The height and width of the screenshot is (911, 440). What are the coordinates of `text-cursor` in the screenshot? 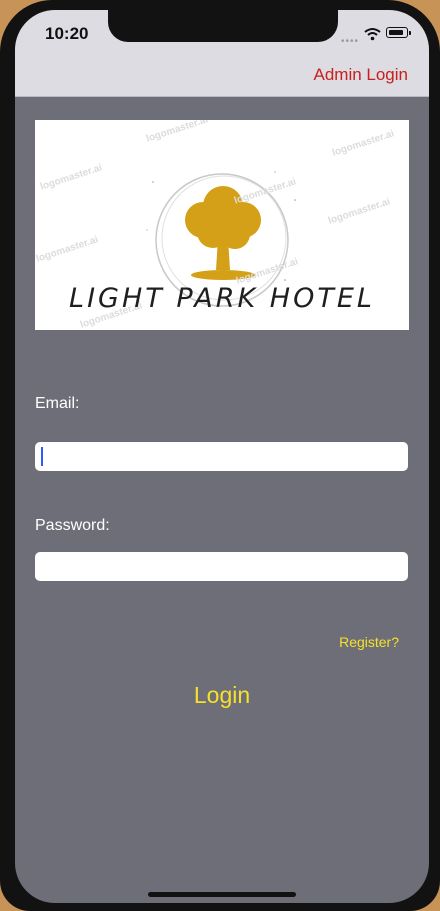 It's located at (42, 456).